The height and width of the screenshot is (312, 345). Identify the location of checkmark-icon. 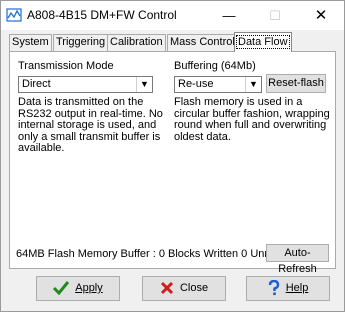
(61, 288).